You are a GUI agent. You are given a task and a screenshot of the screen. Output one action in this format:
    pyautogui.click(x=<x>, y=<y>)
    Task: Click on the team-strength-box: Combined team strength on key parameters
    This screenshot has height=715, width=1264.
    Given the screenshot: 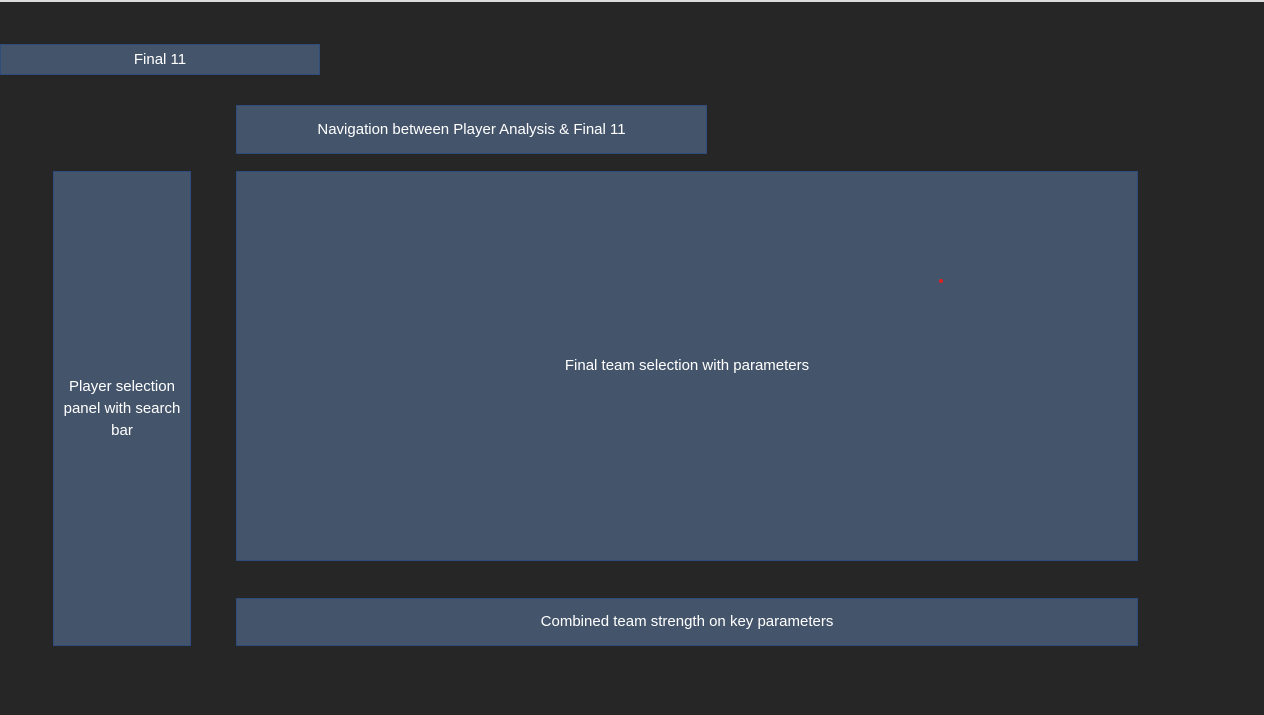 What is the action you would take?
    pyautogui.click(x=687, y=622)
    